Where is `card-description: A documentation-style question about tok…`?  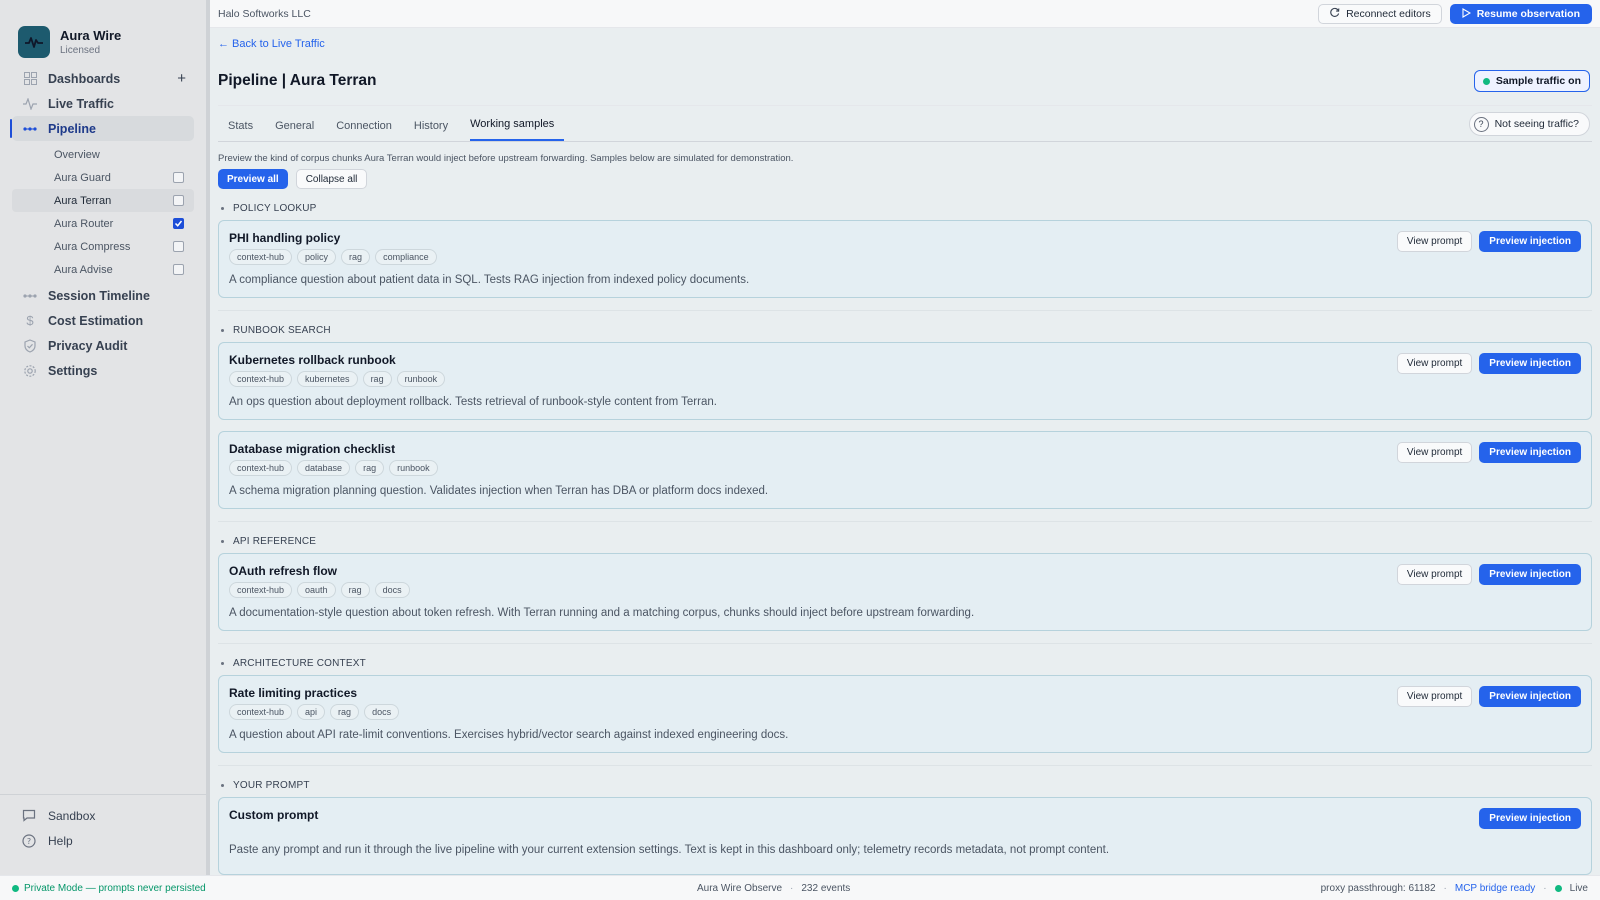 card-description: A documentation-style question about tok… is located at coordinates (602, 613).